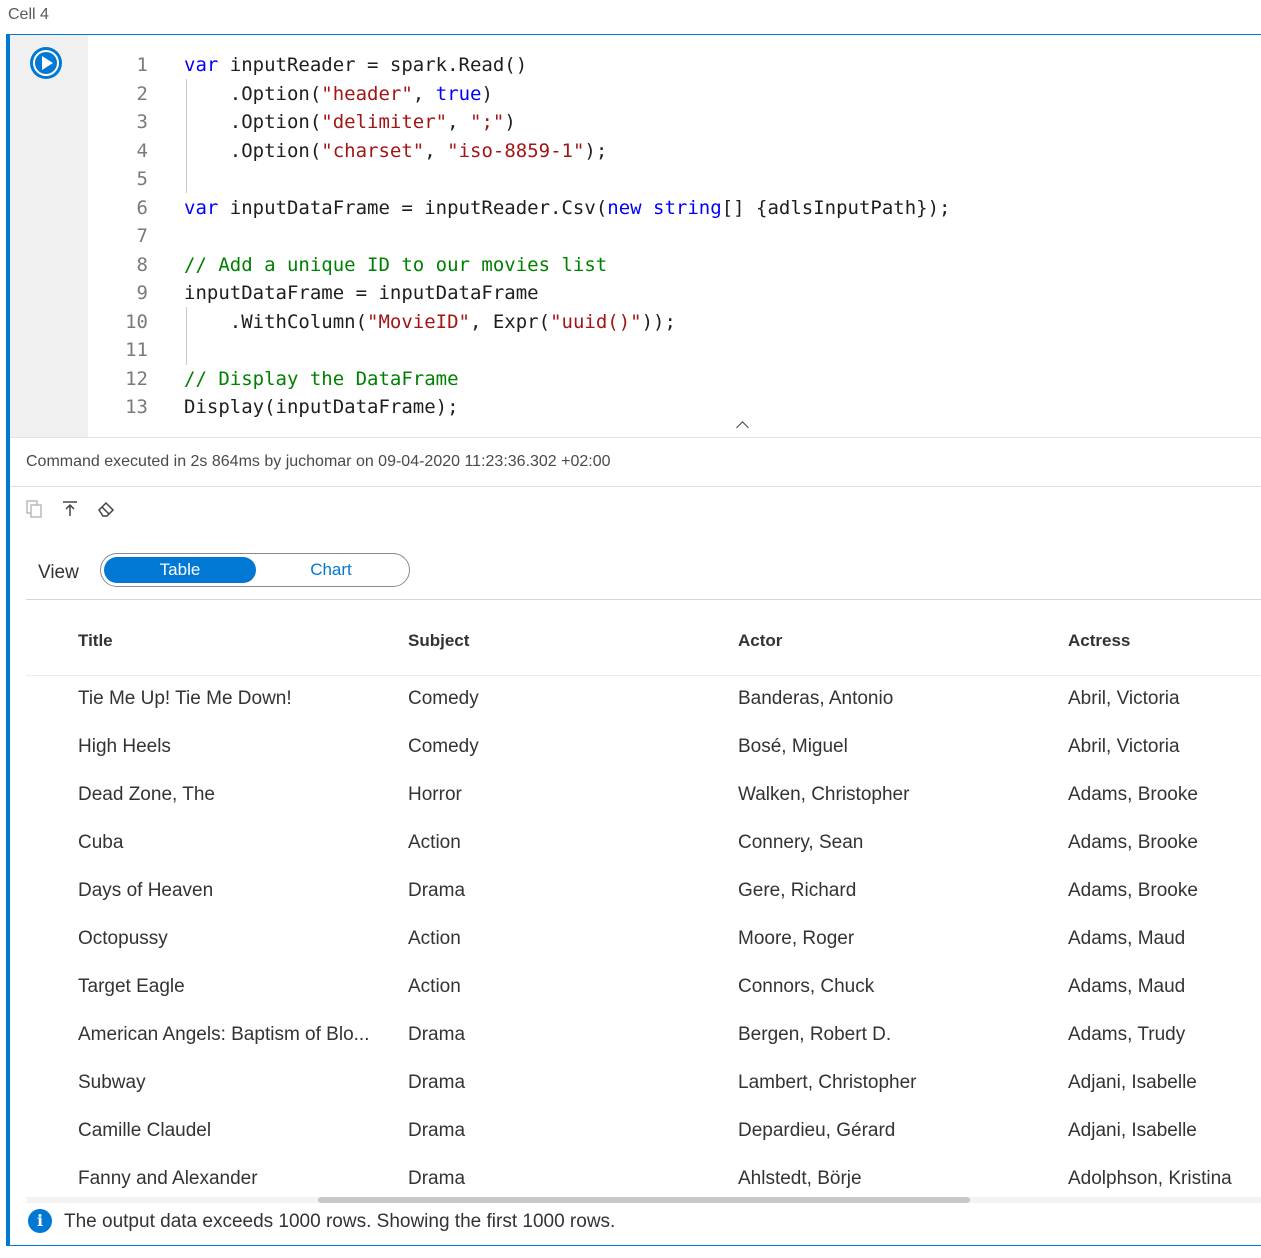 This screenshot has width=1261, height=1258. I want to click on code-line: 4 .Option("charset", "iso-8859-1");, so click(519, 151).